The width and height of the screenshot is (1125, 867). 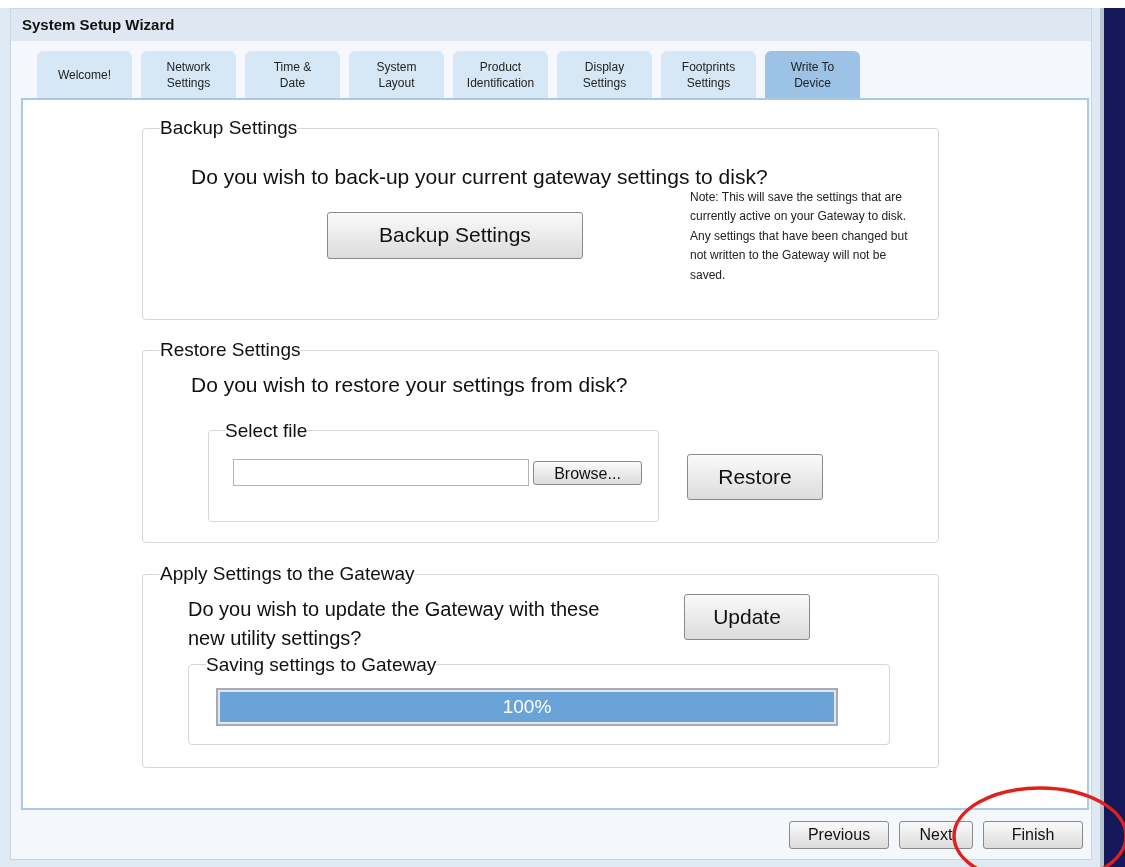 What do you see at coordinates (812, 74) in the screenshot?
I see `wizard-tab: Write To Device` at bounding box center [812, 74].